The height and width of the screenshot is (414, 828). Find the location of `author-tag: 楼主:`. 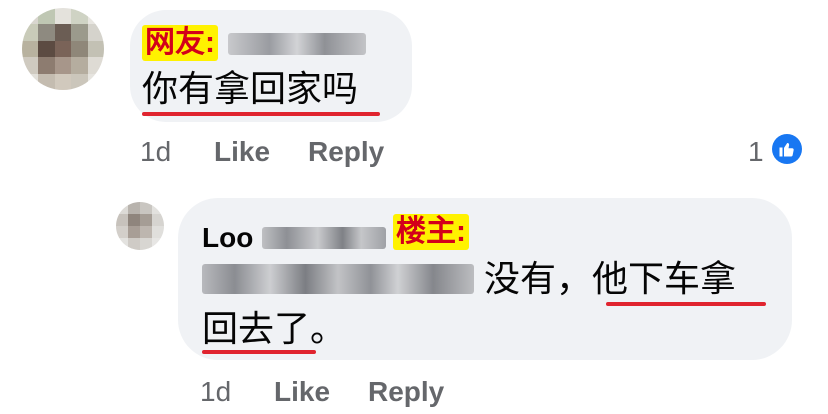

author-tag: 楼主: is located at coordinates (431, 232).